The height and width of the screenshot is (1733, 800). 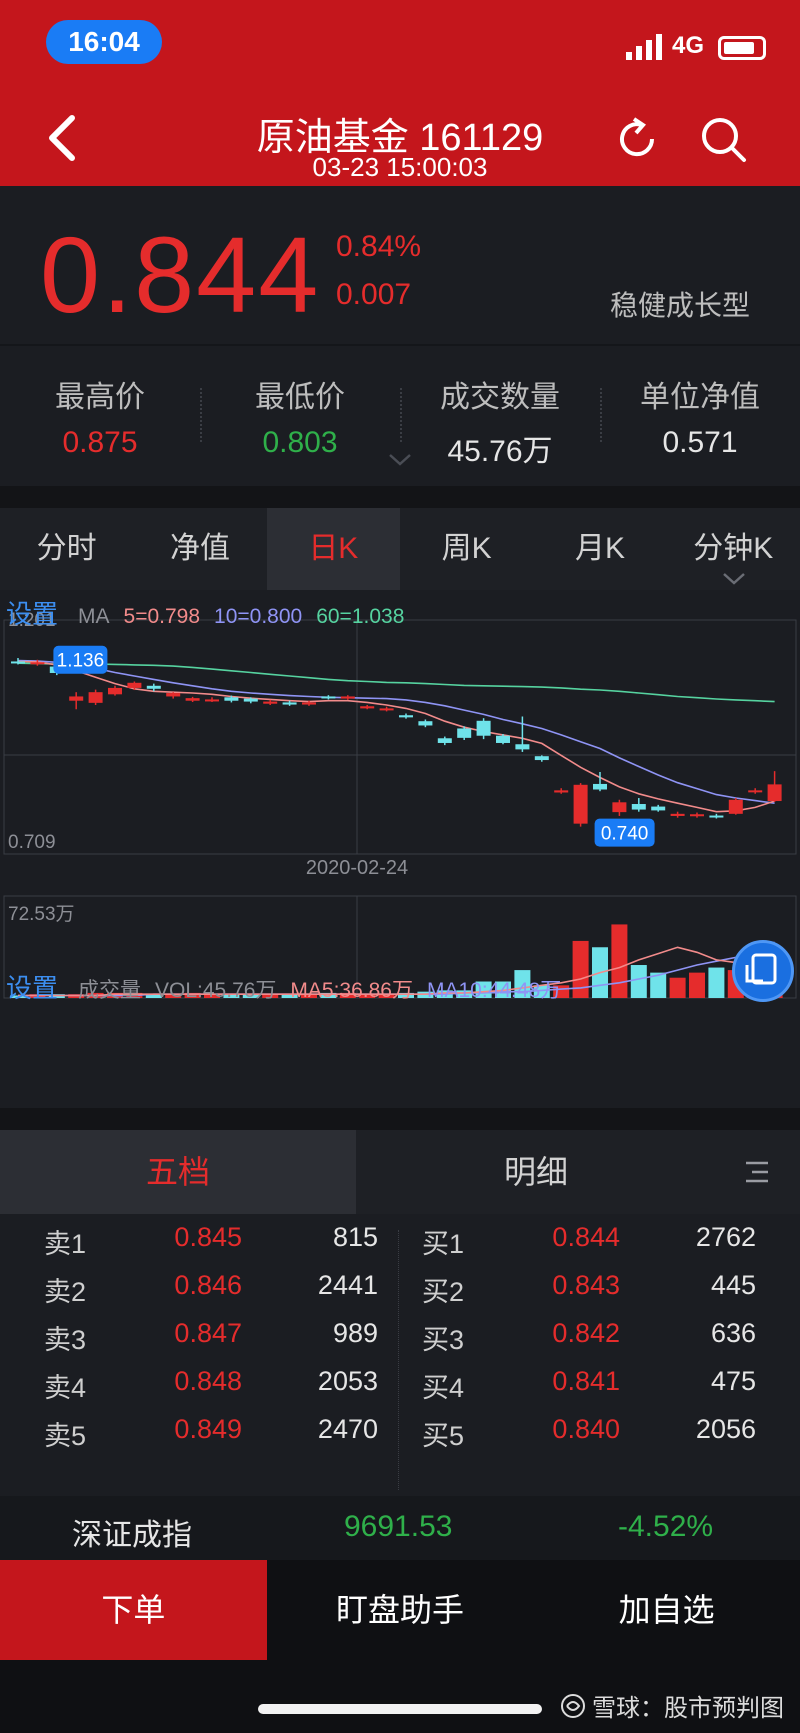 I want to click on rotate-screen-icon, so click(x=761, y=969).